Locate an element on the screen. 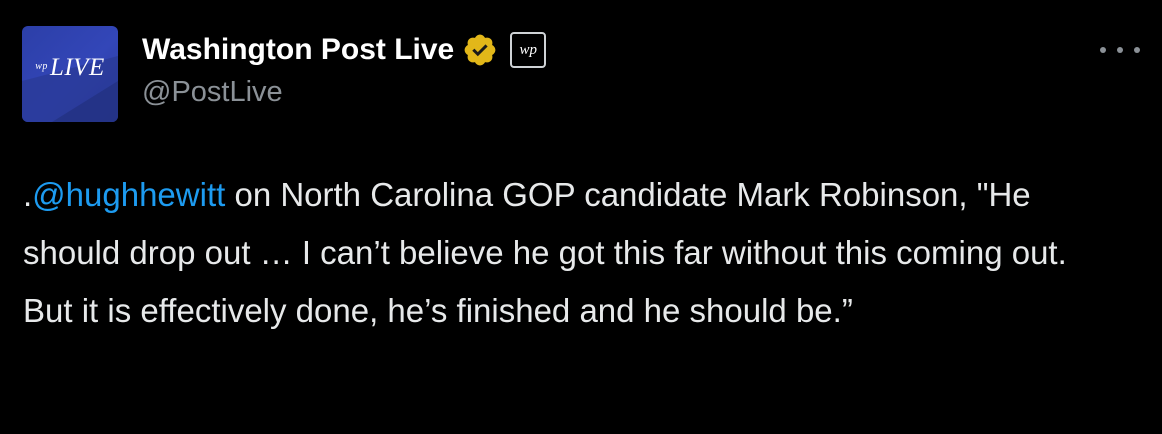  handle: @PostLive is located at coordinates (344, 92).